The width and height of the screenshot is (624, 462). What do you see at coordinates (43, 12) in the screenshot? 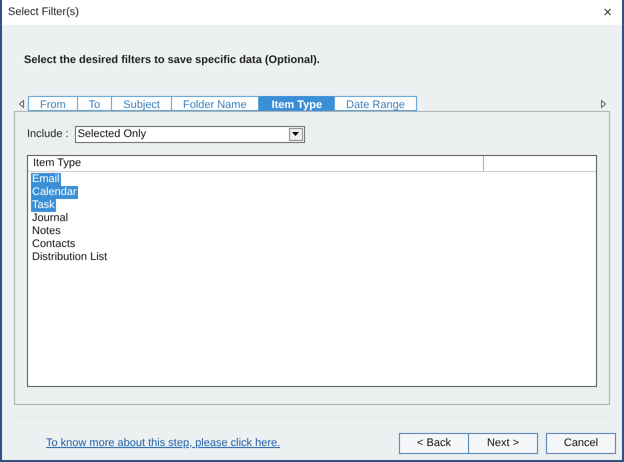
I see `window-title: Select Filter(s)` at bounding box center [43, 12].